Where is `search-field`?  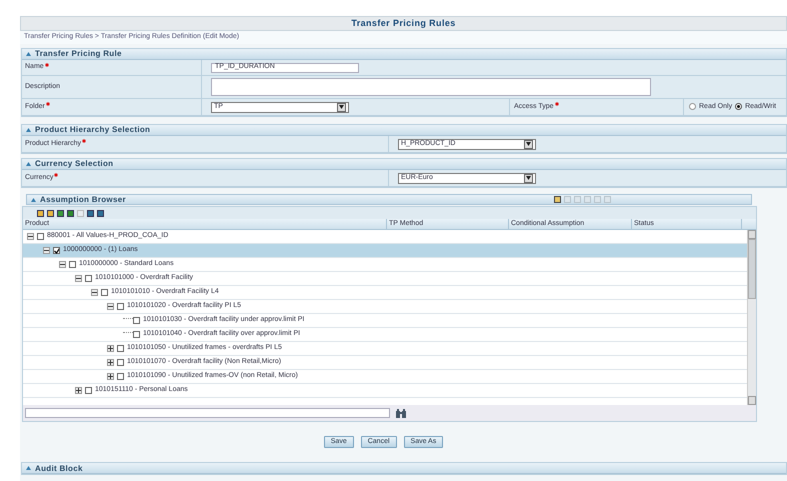
search-field is located at coordinates (207, 413).